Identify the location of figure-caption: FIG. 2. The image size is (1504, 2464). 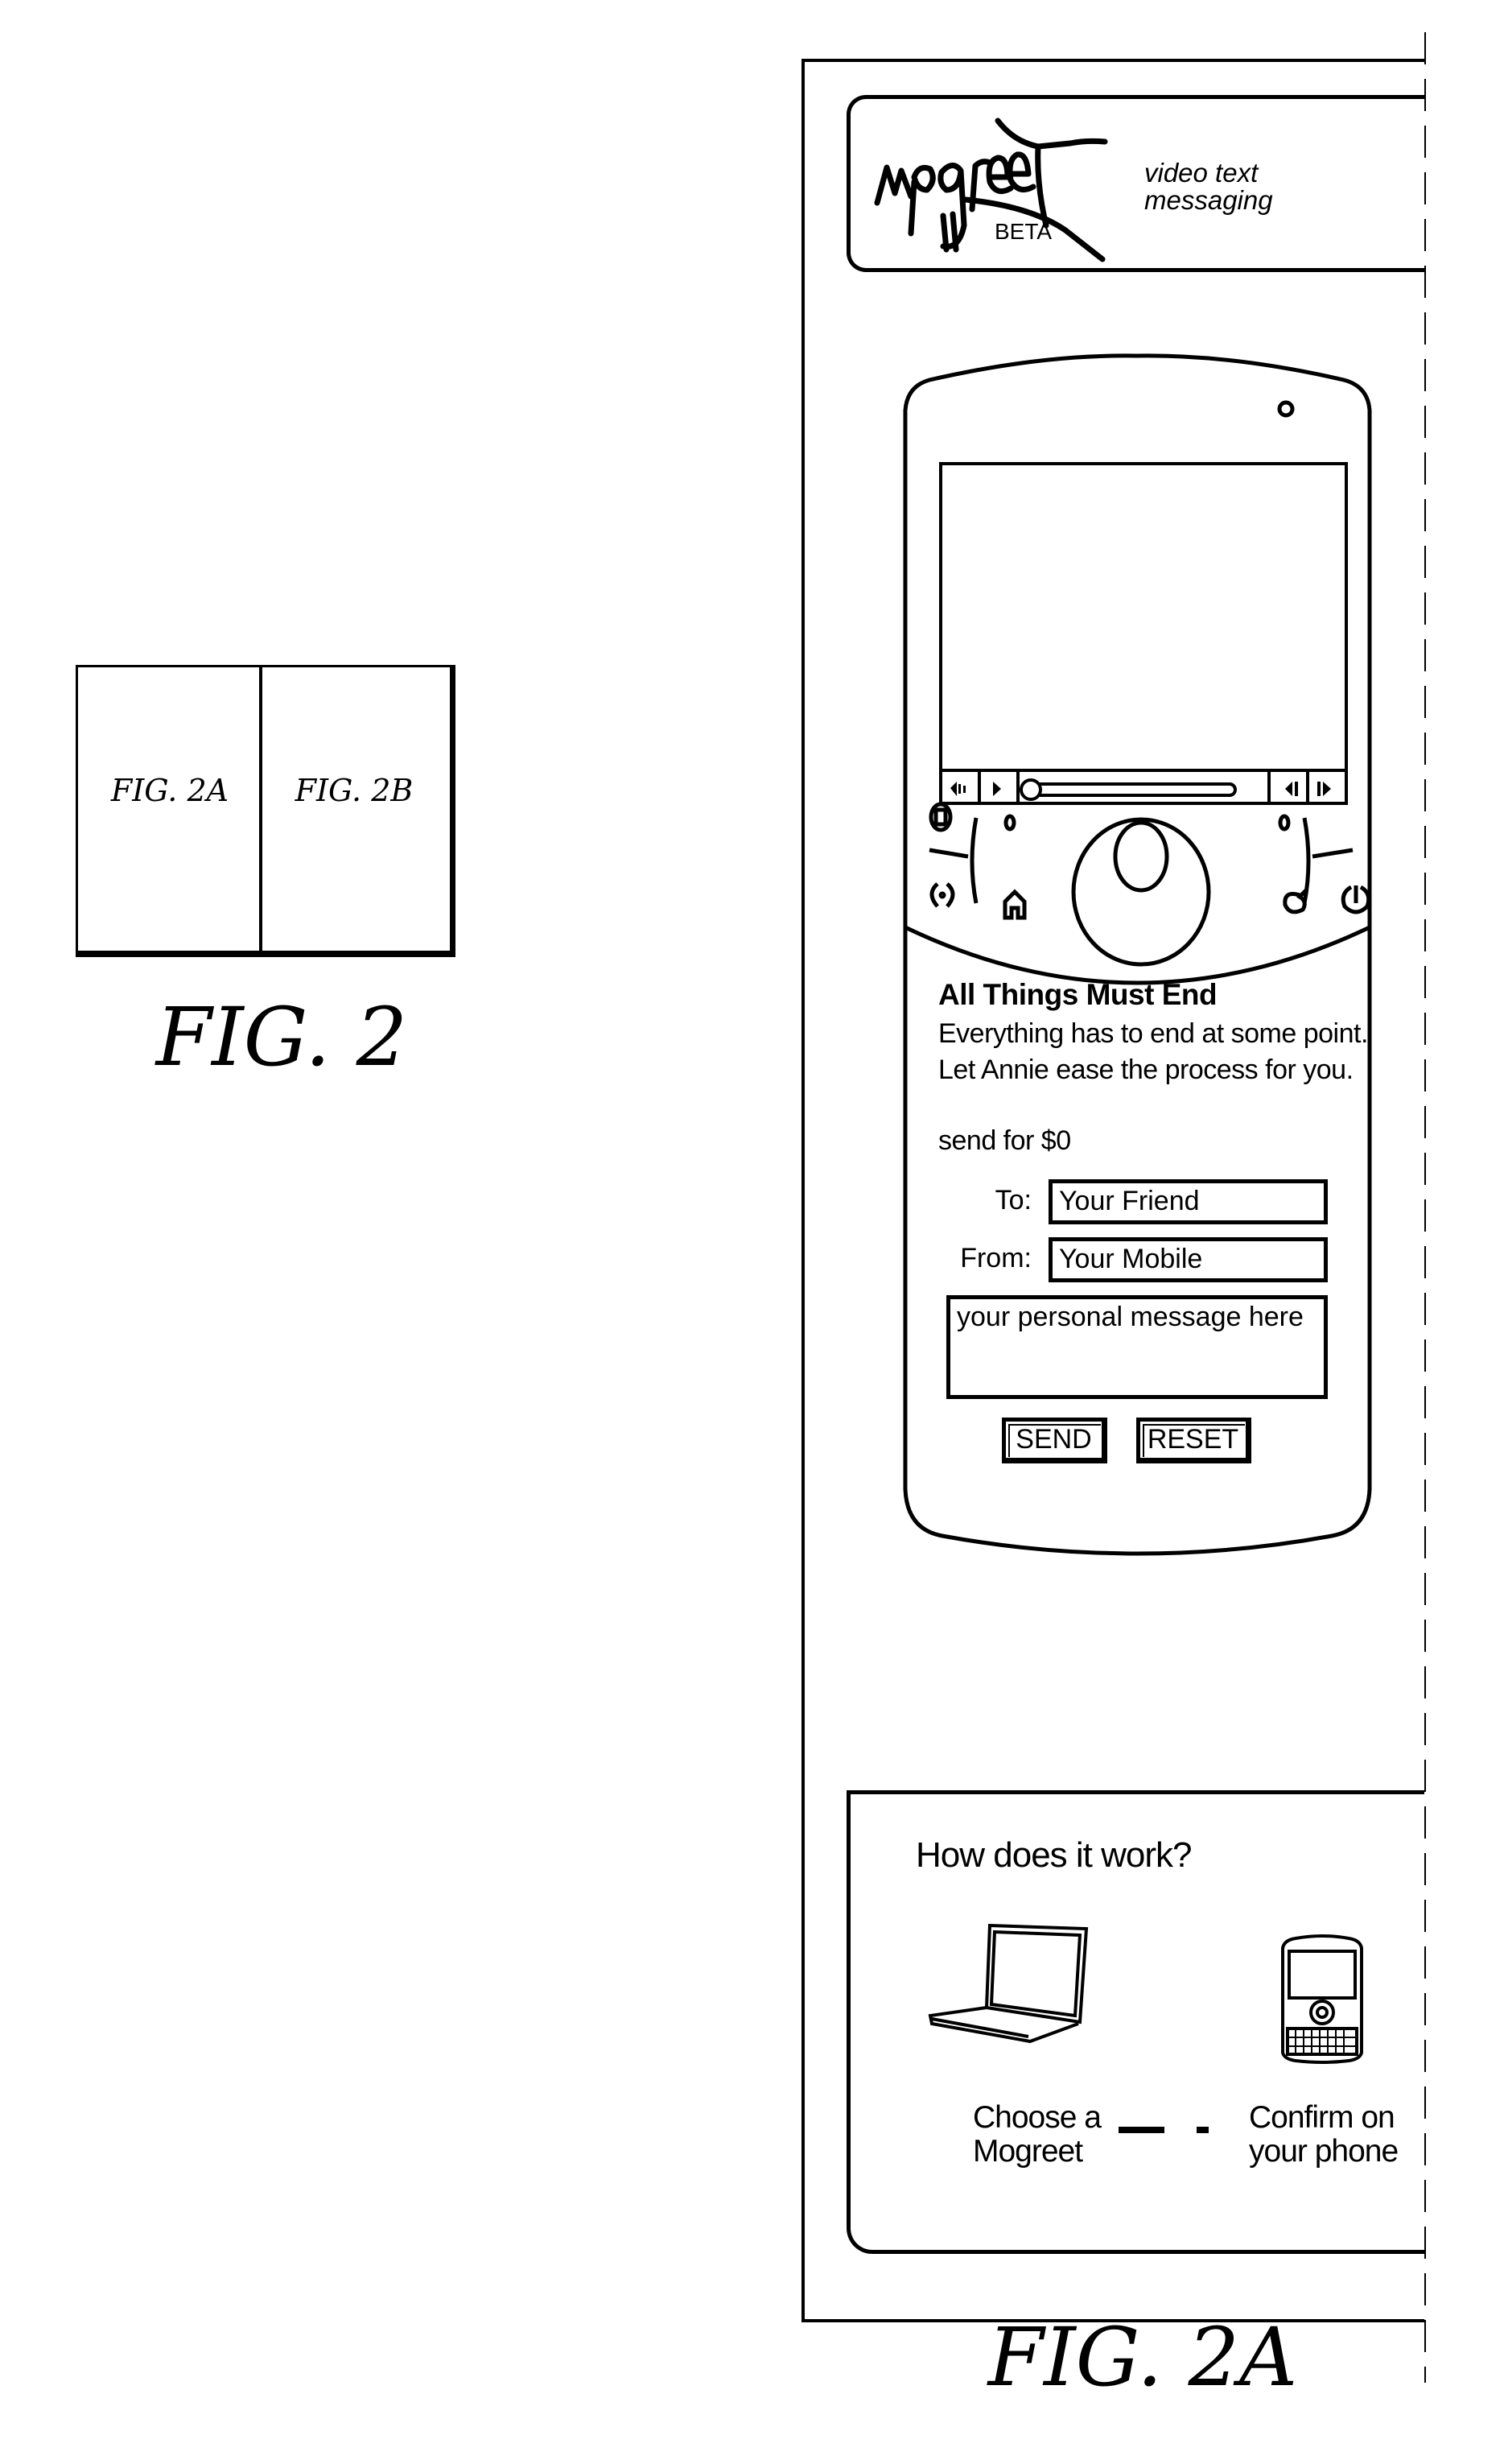
(282, 1037).